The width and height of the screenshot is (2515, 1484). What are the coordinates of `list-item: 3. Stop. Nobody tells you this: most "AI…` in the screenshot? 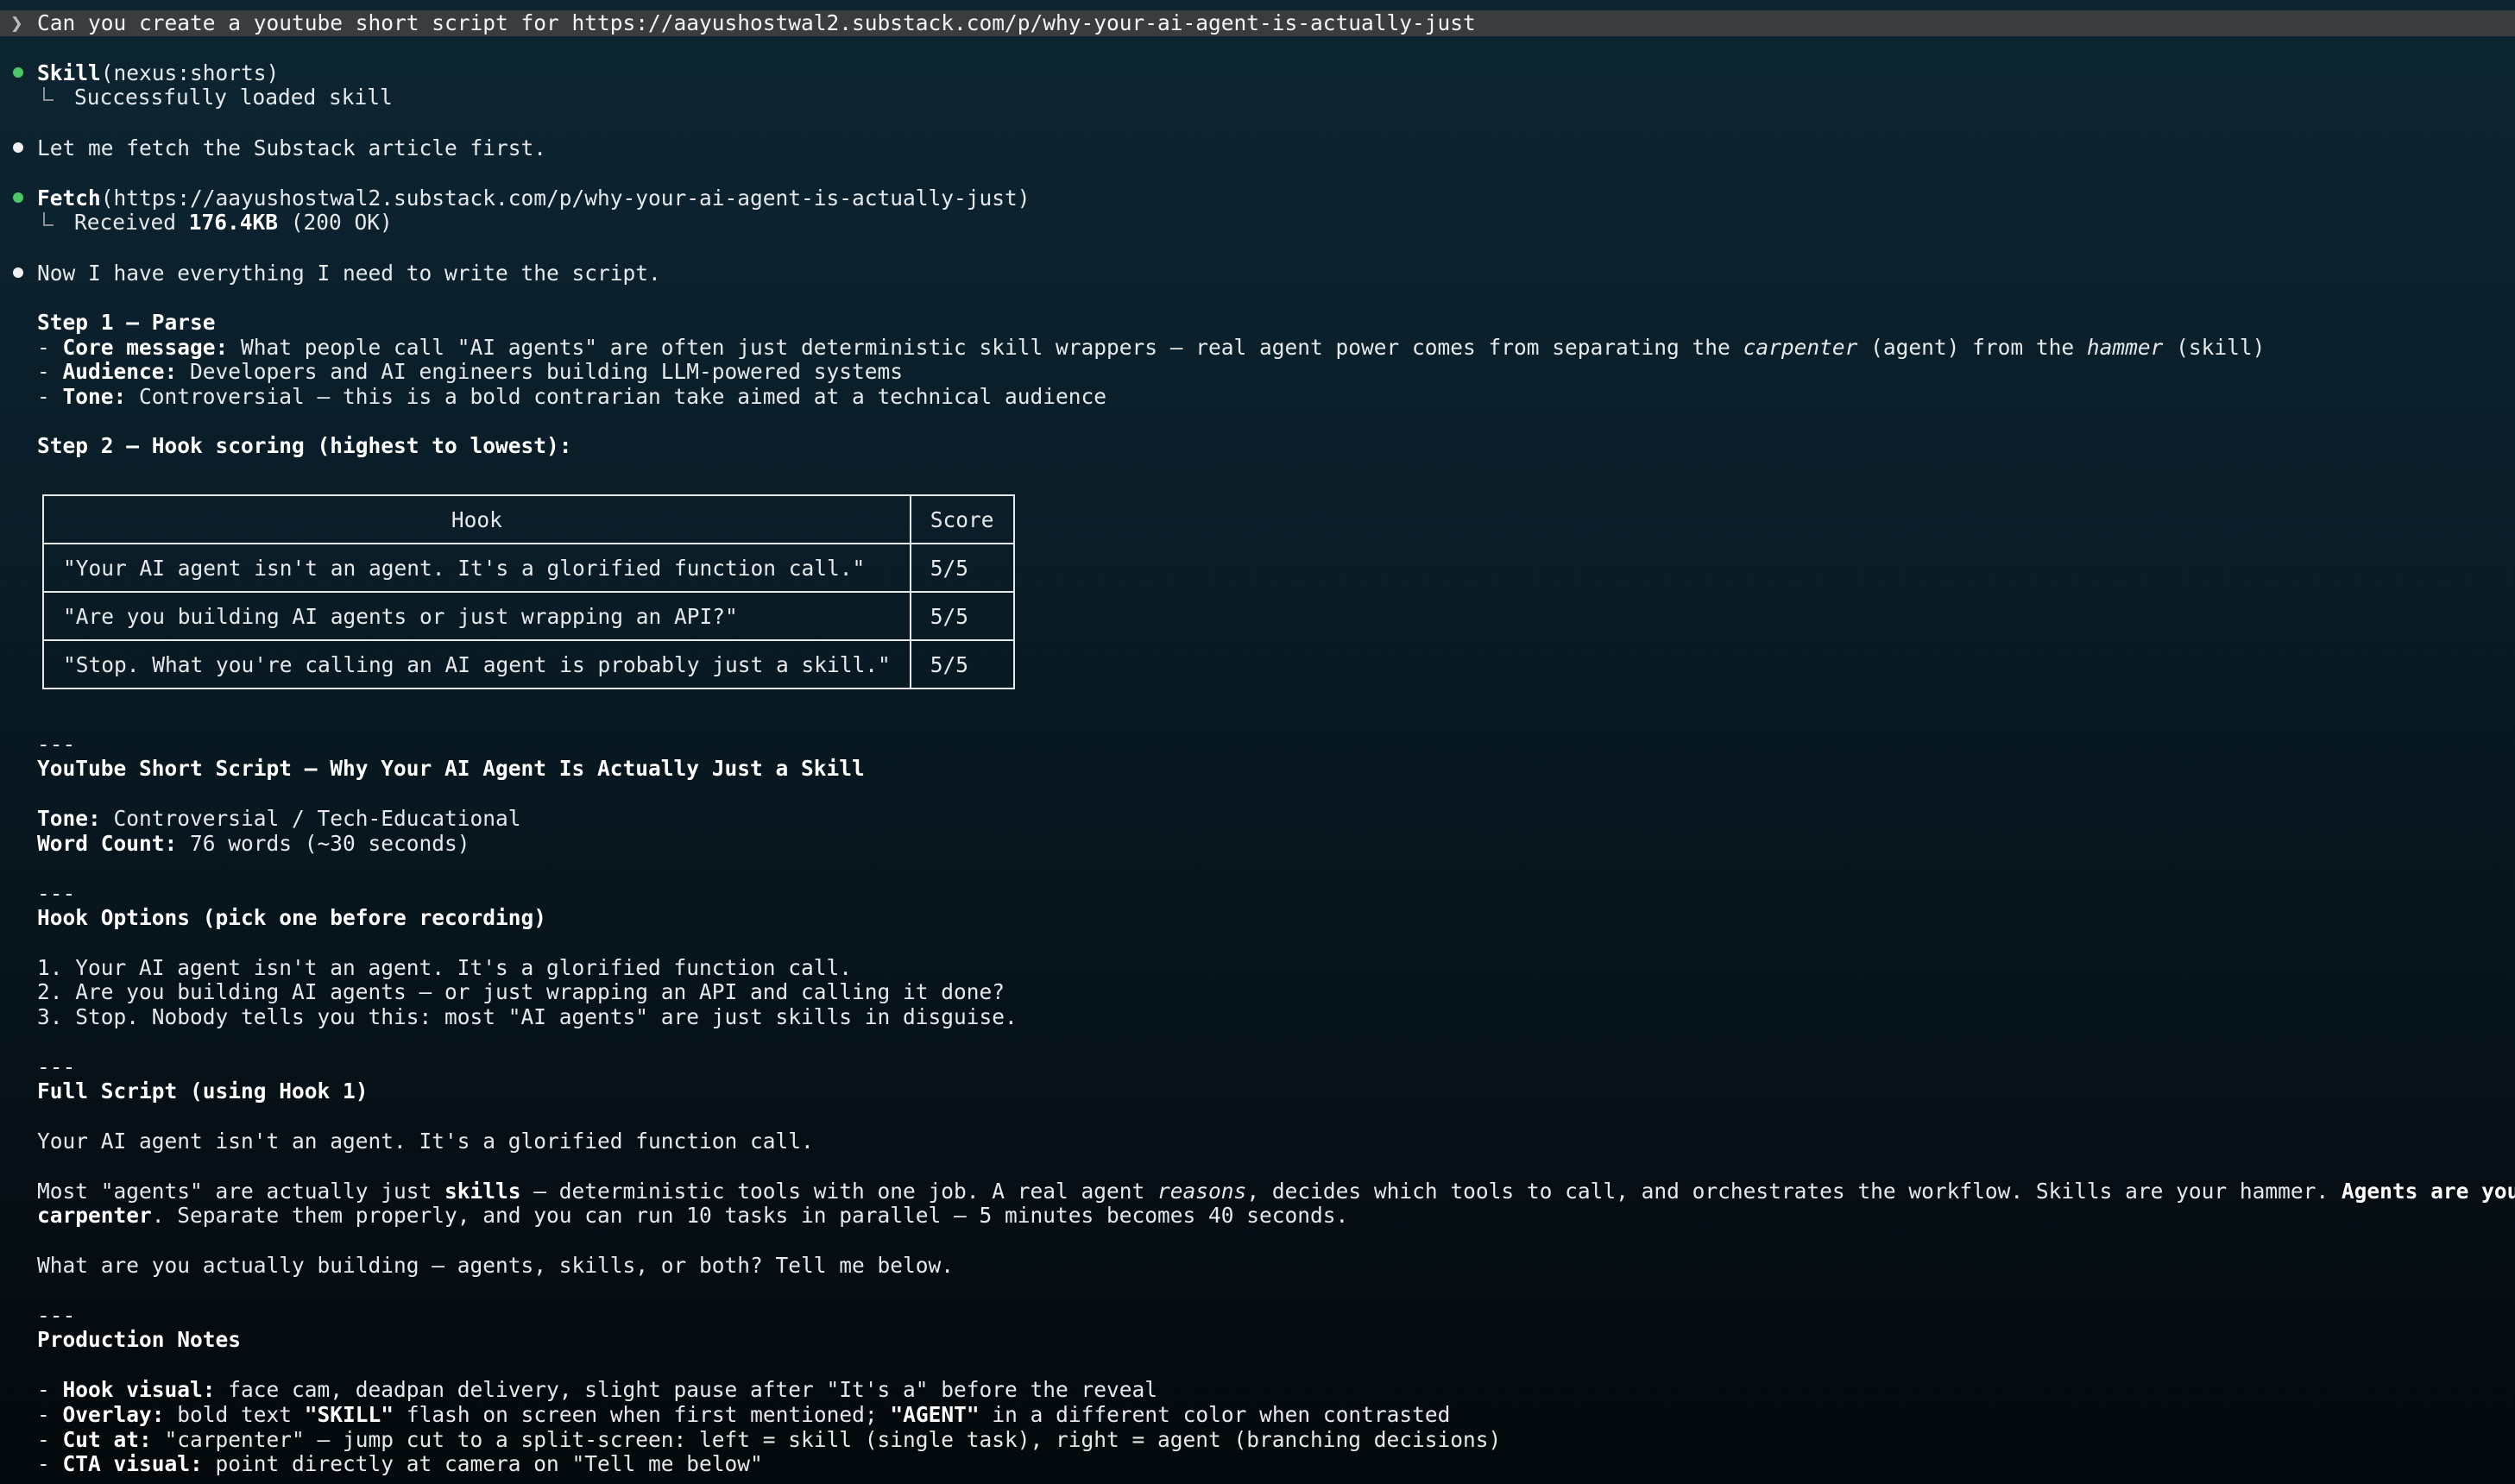 It's located at (527, 1016).